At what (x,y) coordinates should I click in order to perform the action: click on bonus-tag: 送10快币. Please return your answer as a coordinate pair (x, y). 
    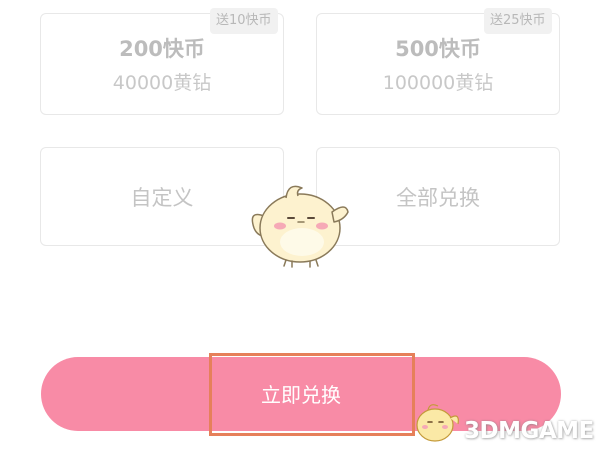
    Looking at the image, I should click on (244, 21).